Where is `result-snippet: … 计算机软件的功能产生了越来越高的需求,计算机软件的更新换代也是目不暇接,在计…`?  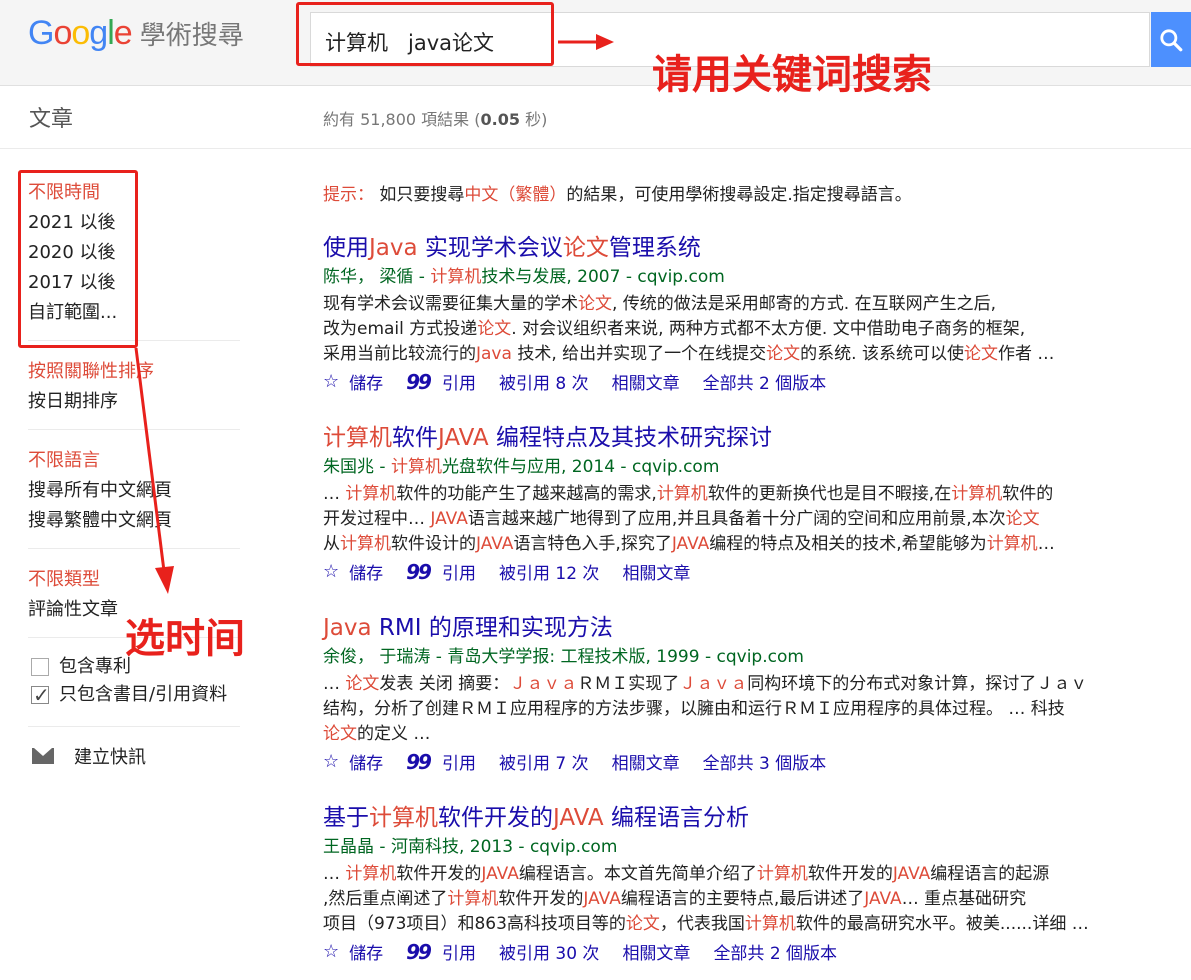
result-snippet: … 计算机软件的功能产生了越来越高的需求,计算机软件的更新换代也是目不暇接,在计… is located at coordinates (689, 519).